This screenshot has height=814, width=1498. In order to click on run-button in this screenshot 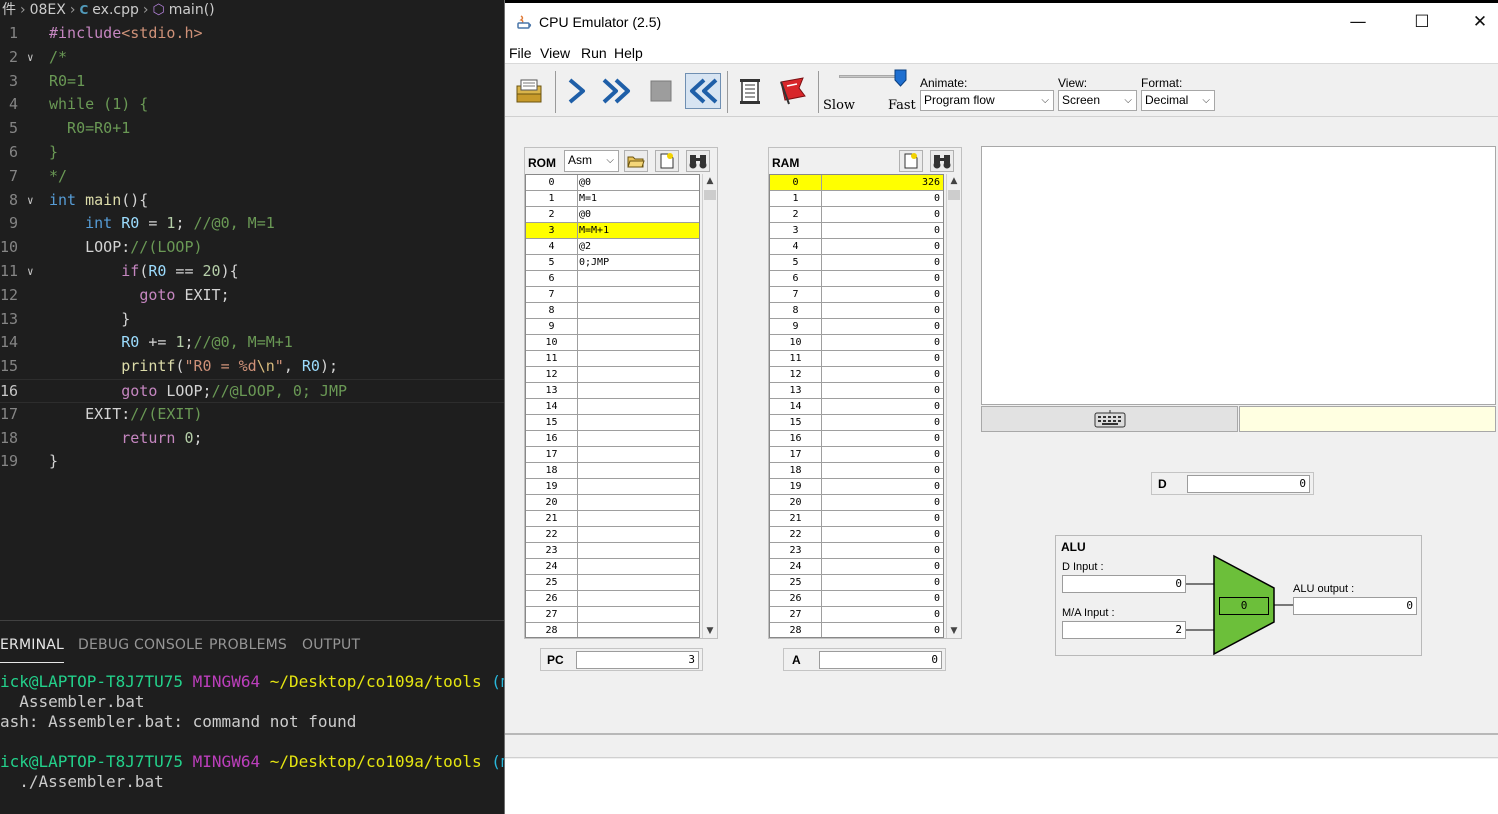, I will do `click(618, 91)`.